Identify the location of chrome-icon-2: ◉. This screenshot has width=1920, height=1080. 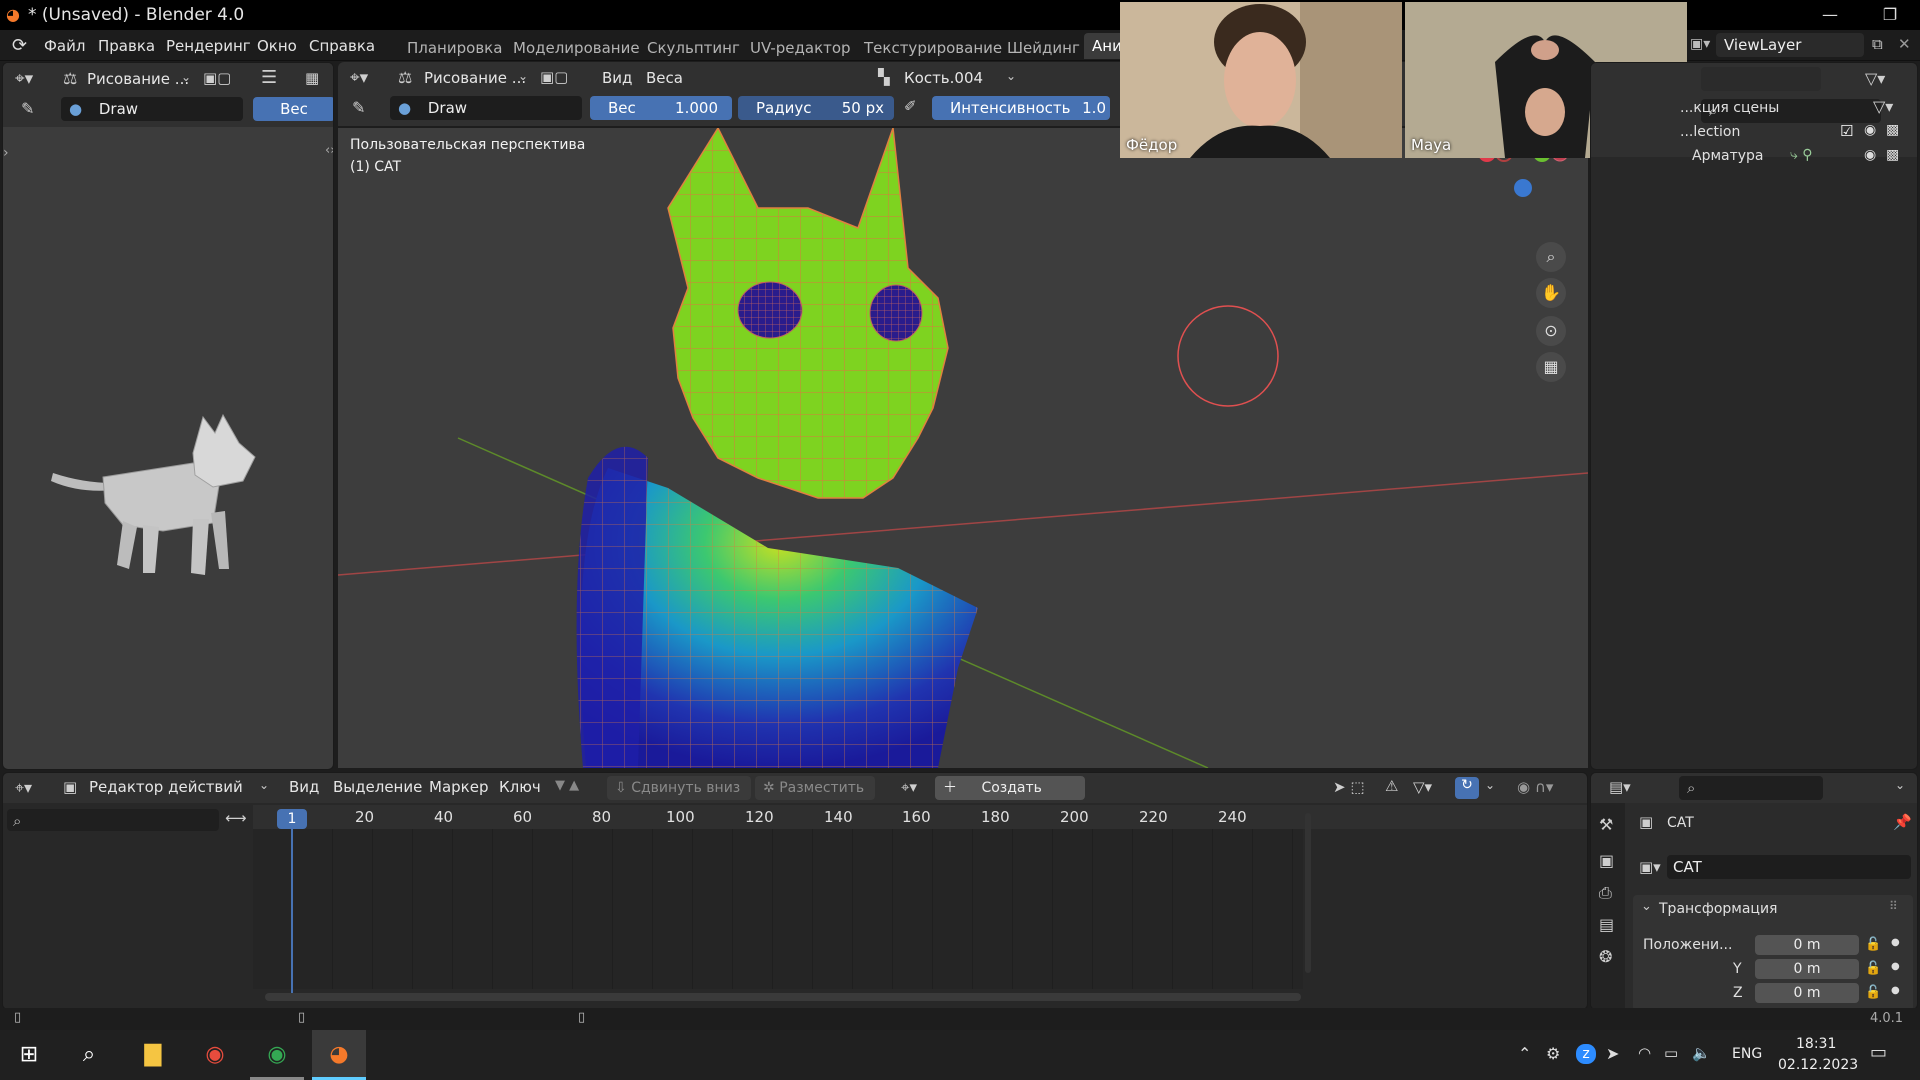
(277, 1055).